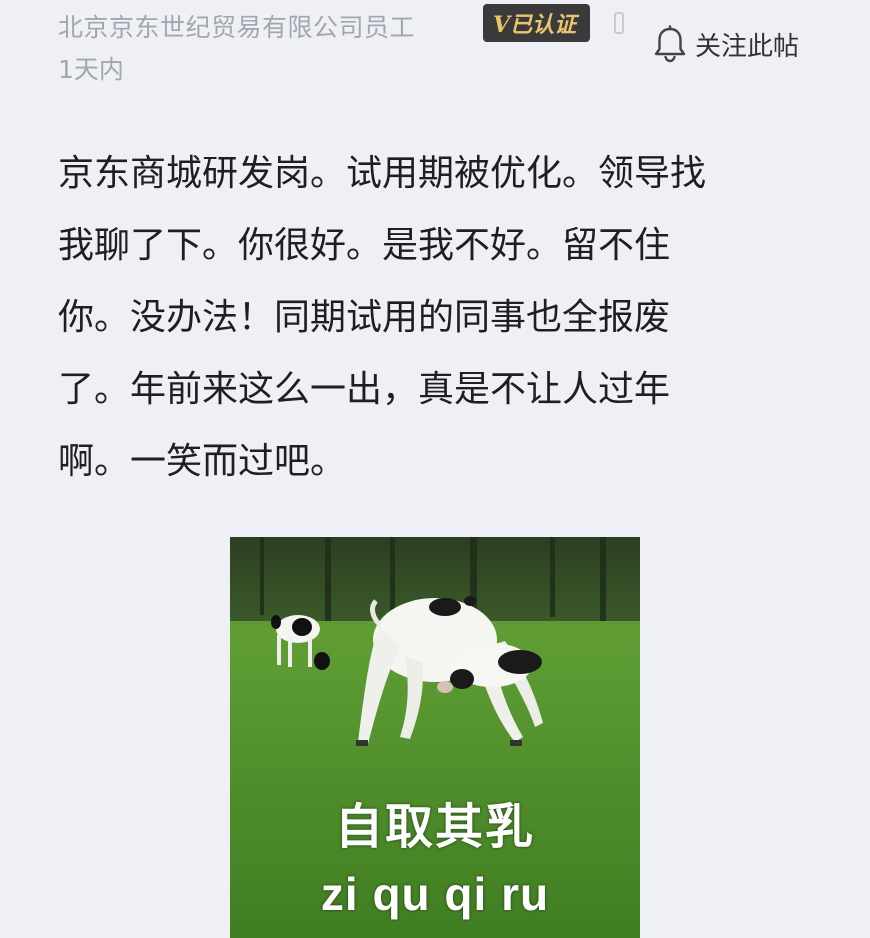  What do you see at coordinates (91, 69) in the screenshot?
I see `post-time: 1天内` at bounding box center [91, 69].